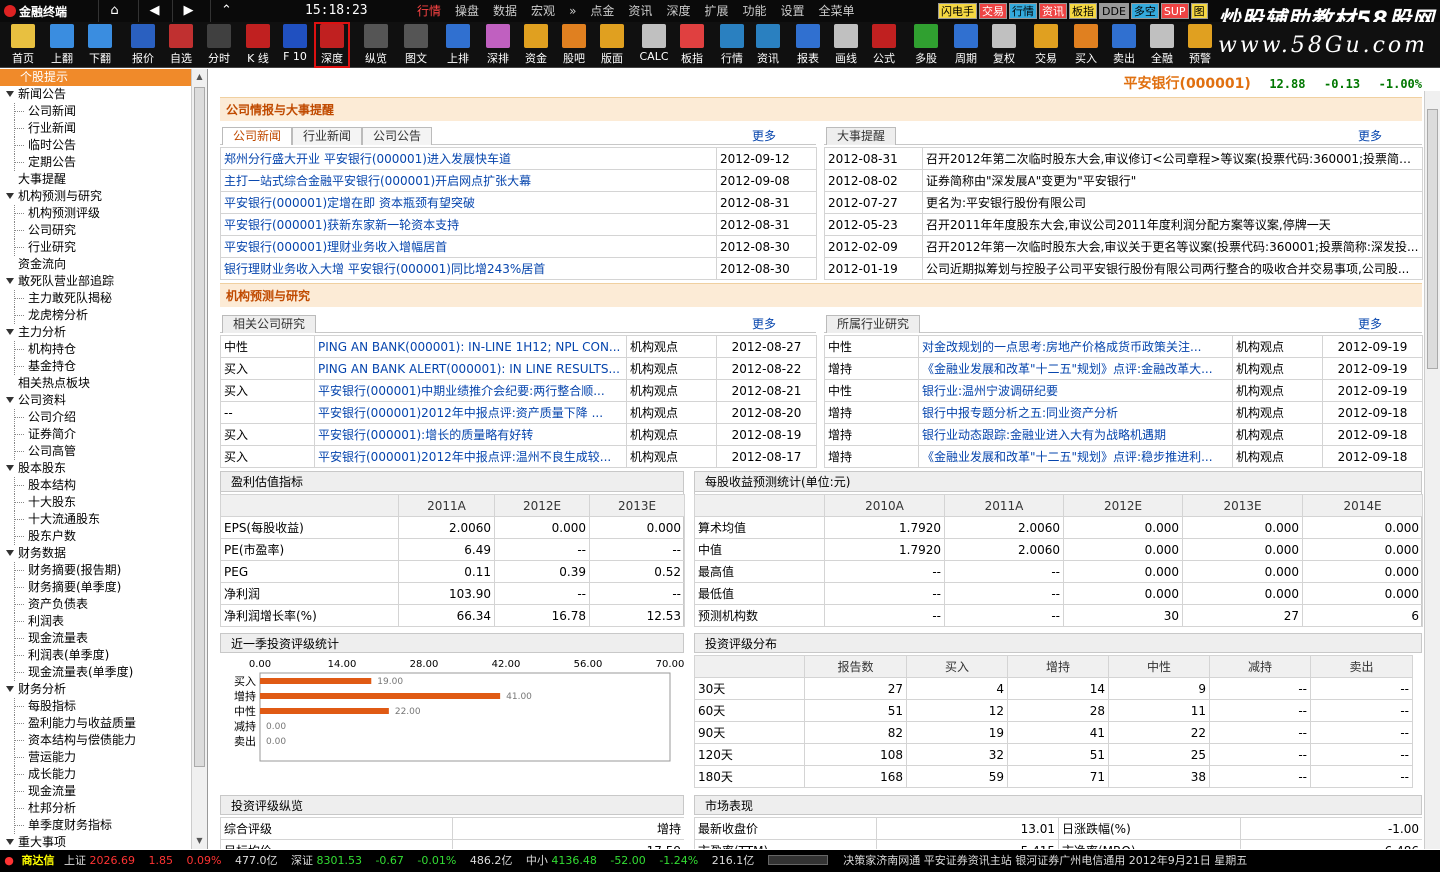 The height and width of the screenshot is (872, 1440). What do you see at coordinates (692, 45) in the screenshot?
I see `toolbar-button: 板指` at bounding box center [692, 45].